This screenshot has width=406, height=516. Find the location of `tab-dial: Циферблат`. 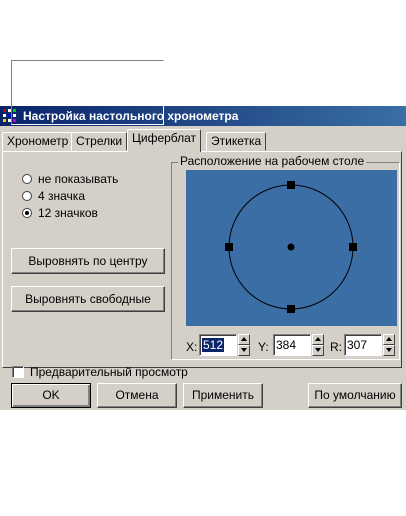

tab-dial: Циферблат is located at coordinates (164, 140).